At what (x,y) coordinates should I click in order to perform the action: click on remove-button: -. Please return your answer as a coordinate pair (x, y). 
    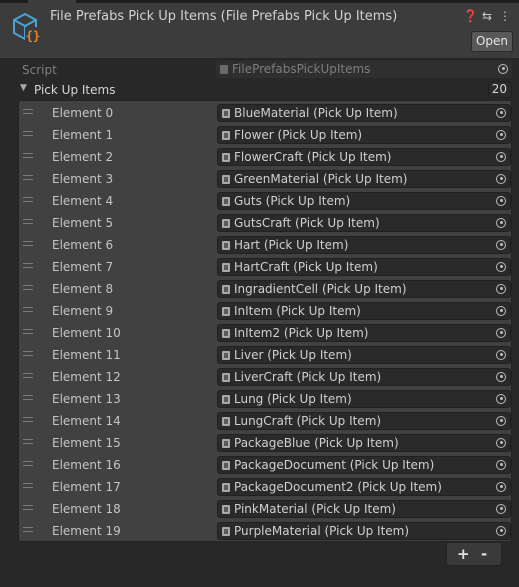
    Looking at the image, I should click on (484, 554).